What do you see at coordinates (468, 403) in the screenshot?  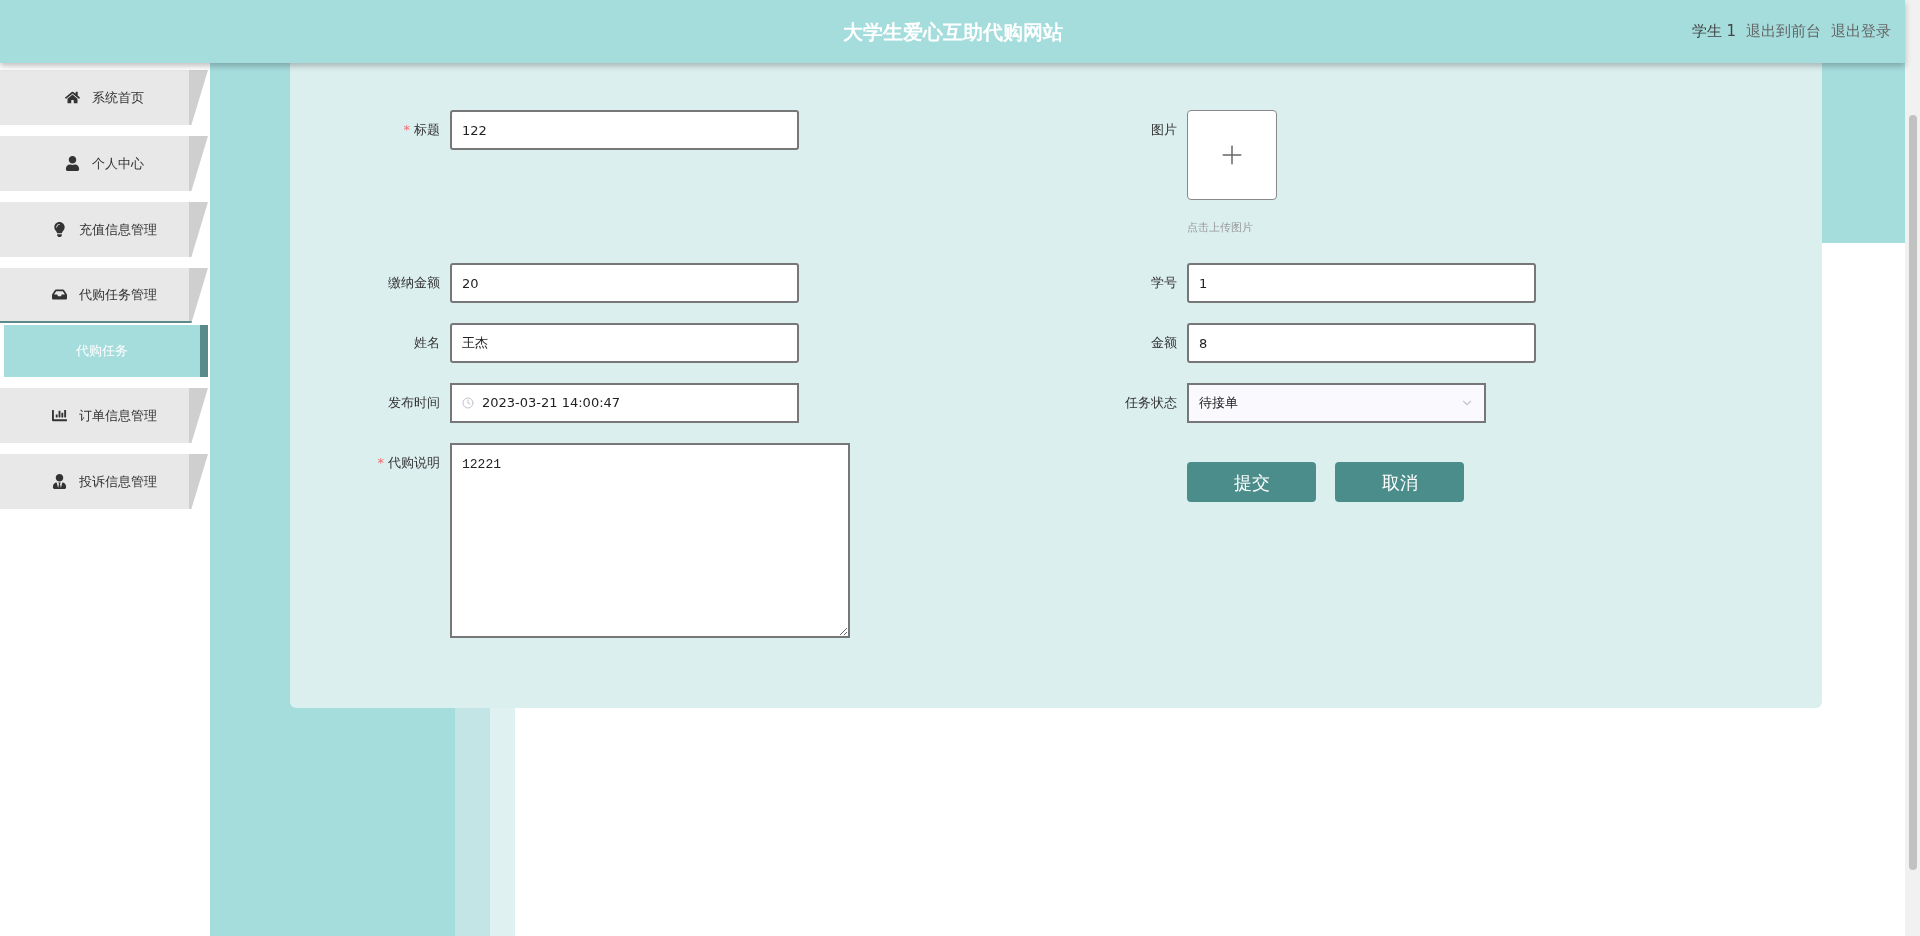 I see `clock-icon` at bounding box center [468, 403].